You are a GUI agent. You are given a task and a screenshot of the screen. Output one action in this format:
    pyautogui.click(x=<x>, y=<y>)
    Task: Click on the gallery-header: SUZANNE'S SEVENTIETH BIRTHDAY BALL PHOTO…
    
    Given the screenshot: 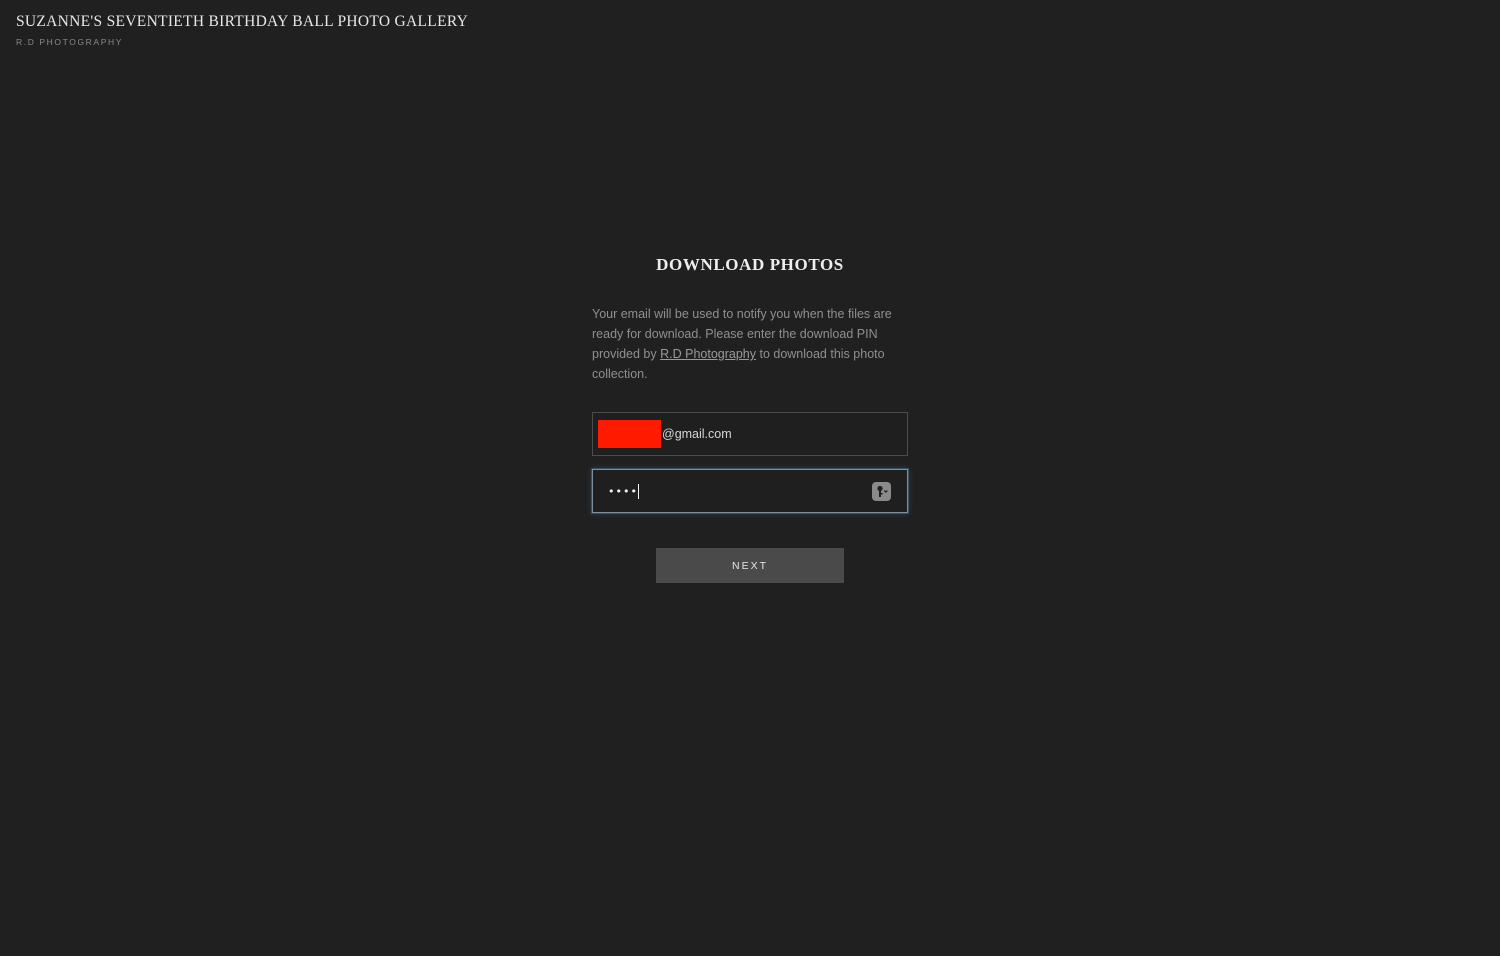 What is the action you would take?
    pyautogui.click(x=242, y=30)
    